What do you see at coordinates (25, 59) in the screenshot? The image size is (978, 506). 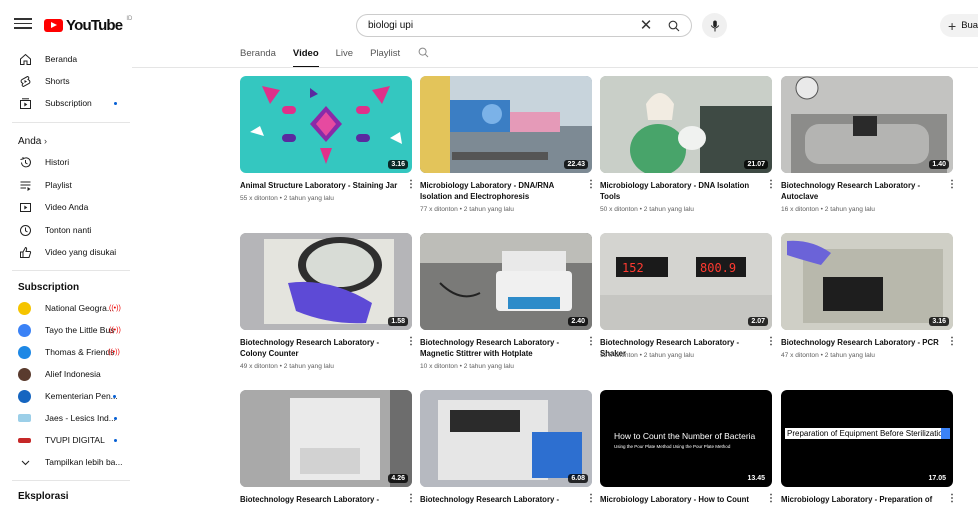 I see `home-icon` at bounding box center [25, 59].